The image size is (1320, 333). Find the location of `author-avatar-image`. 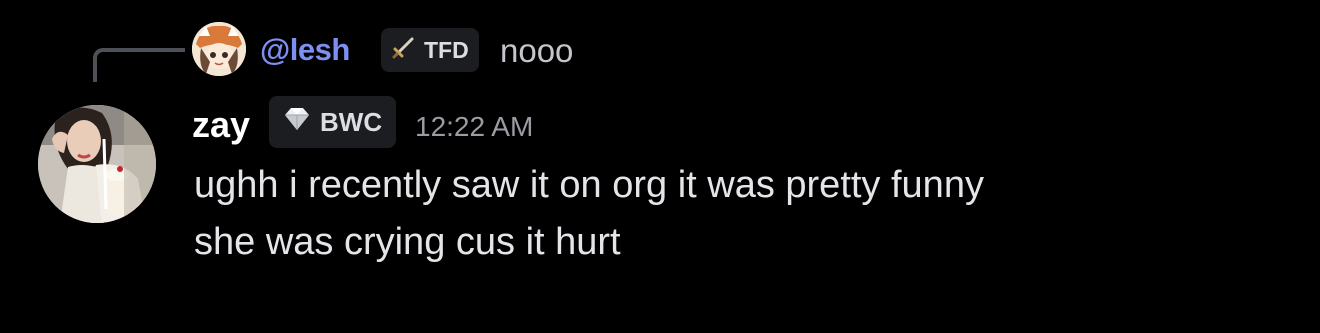

author-avatar-image is located at coordinates (97, 164).